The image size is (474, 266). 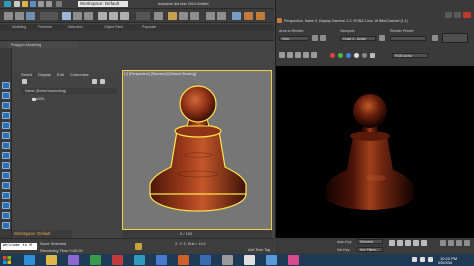 I want to click on redo-icon, so click(x=49, y=4).